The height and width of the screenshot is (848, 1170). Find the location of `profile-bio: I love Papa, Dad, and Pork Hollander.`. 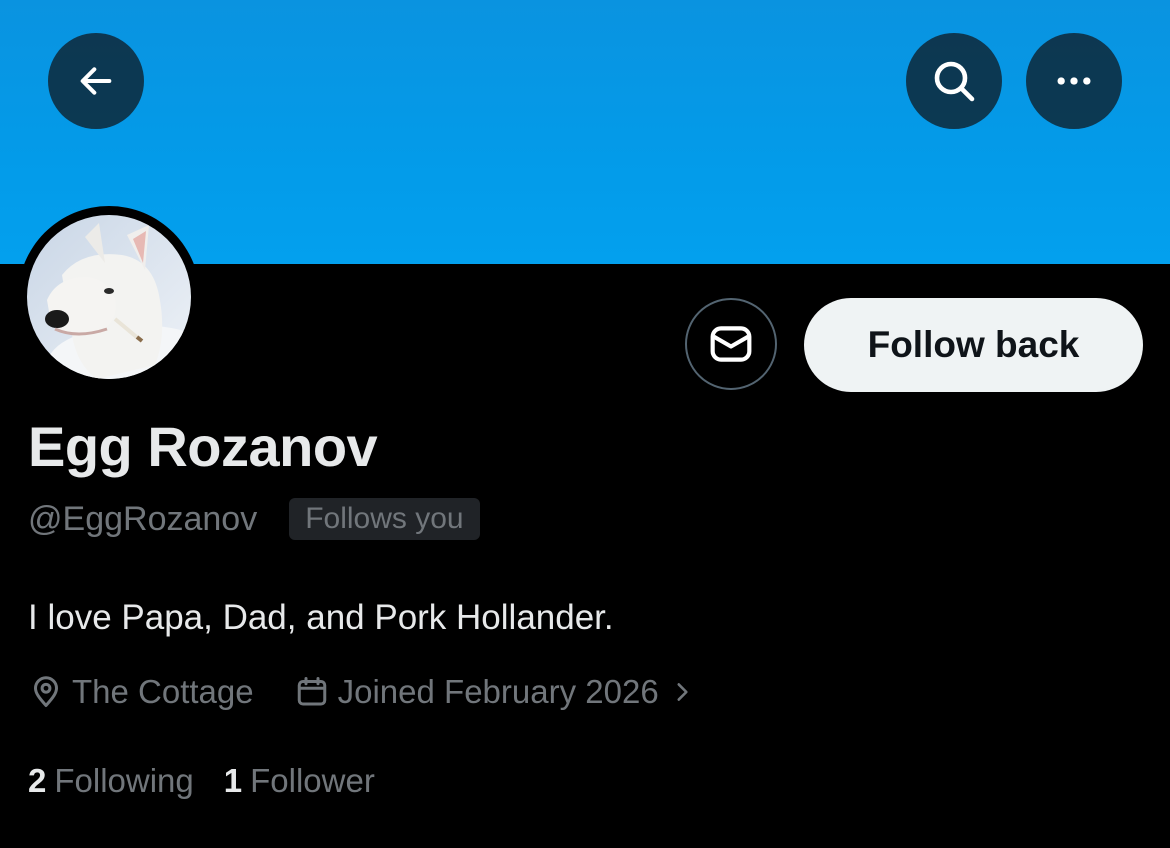

profile-bio: I love Papa, Dad, and Pork Hollander. is located at coordinates (321, 617).